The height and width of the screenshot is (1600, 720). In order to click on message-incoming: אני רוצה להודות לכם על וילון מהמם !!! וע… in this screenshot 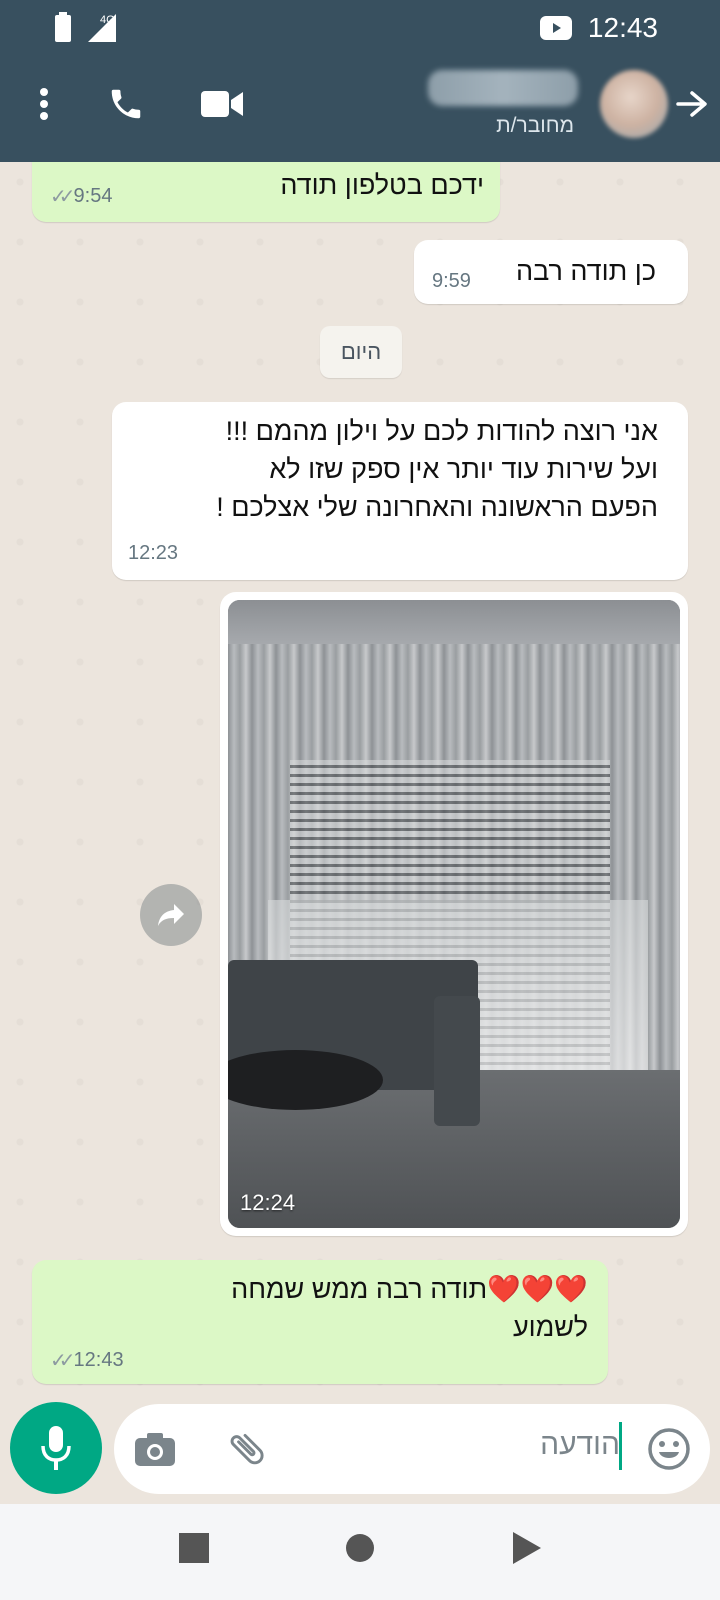, I will do `click(400, 491)`.